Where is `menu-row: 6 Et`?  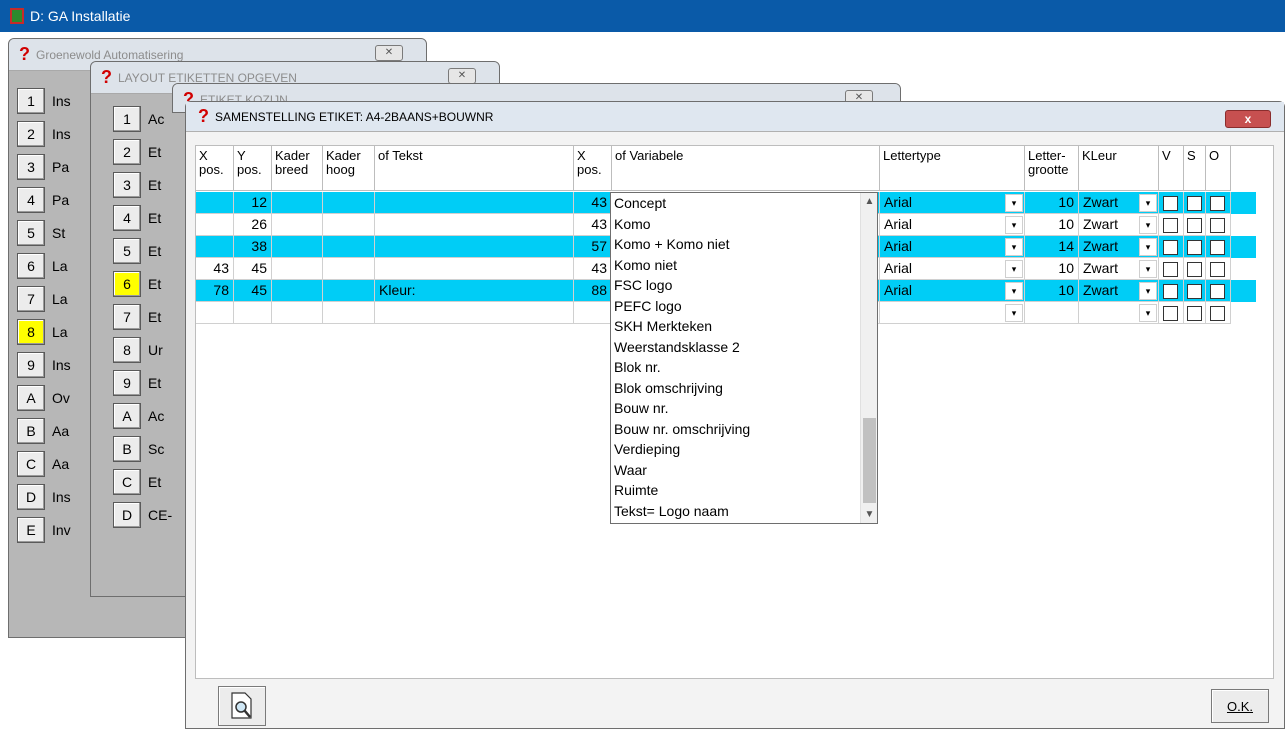
menu-row: 6 Et is located at coordinates (142, 283).